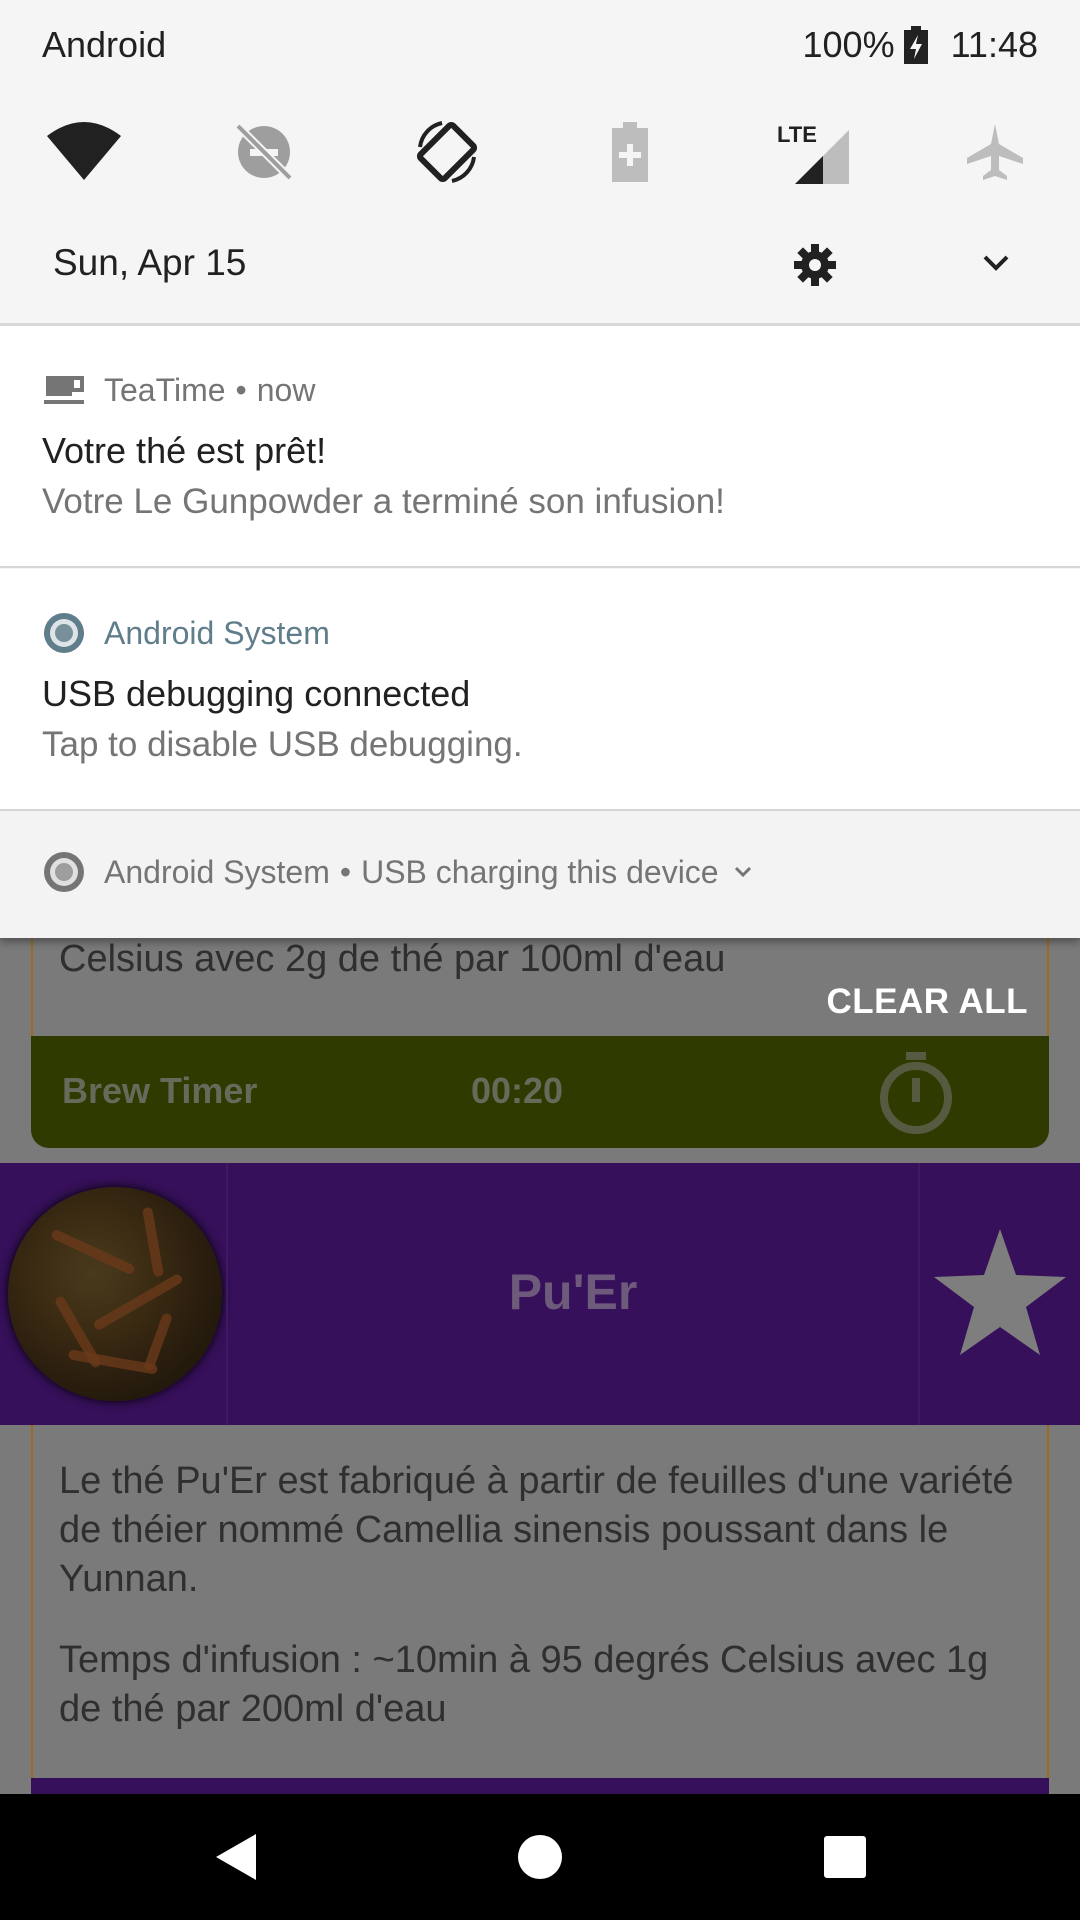 This screenshot has height=1920, width=1080. I want to click on svg-text: LTE, so click(797, 134).